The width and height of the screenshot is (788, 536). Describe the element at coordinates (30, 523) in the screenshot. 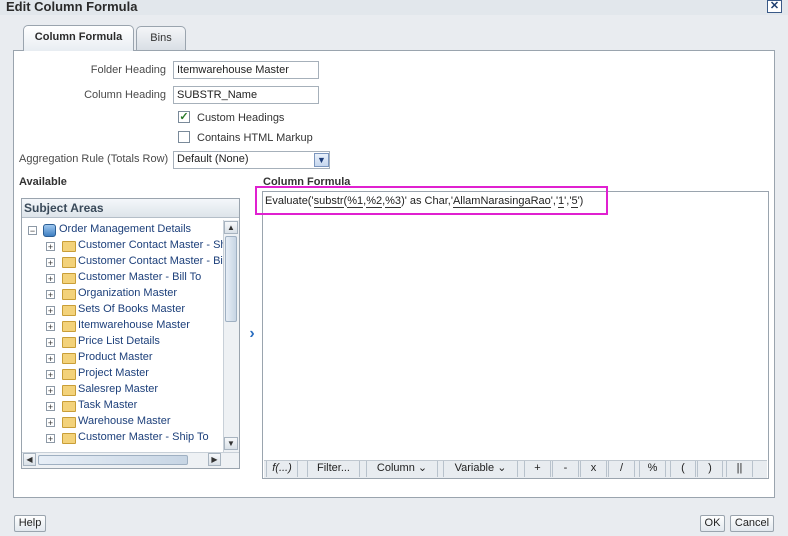

I see `help-button: Help` at that location.